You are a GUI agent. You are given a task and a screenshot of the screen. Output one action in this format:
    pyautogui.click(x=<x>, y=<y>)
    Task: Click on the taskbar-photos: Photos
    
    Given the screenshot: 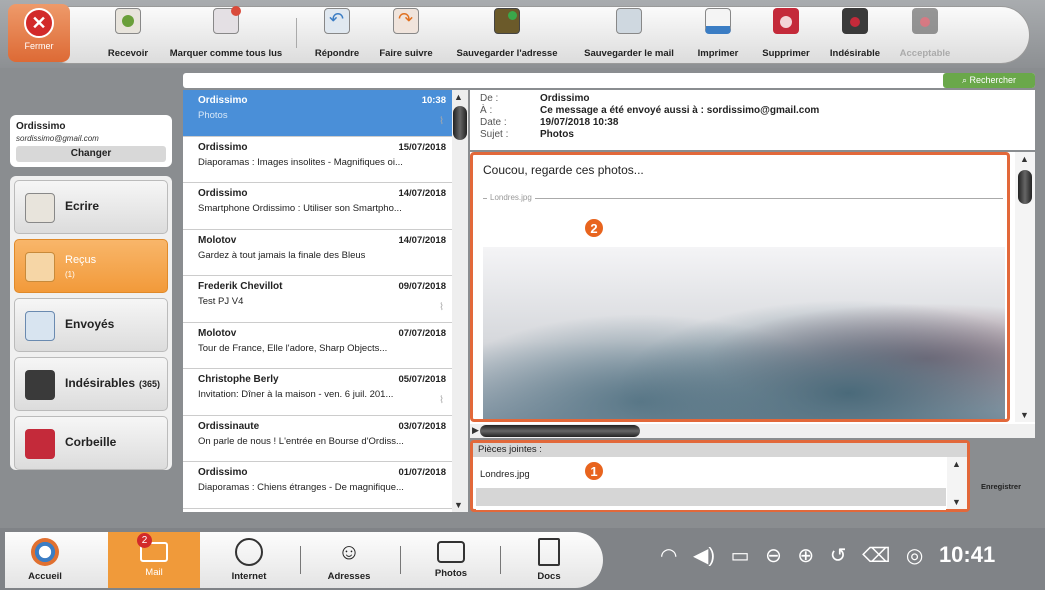 What is the action you would take?
    pyautogui.click(x=451, y=560)
    